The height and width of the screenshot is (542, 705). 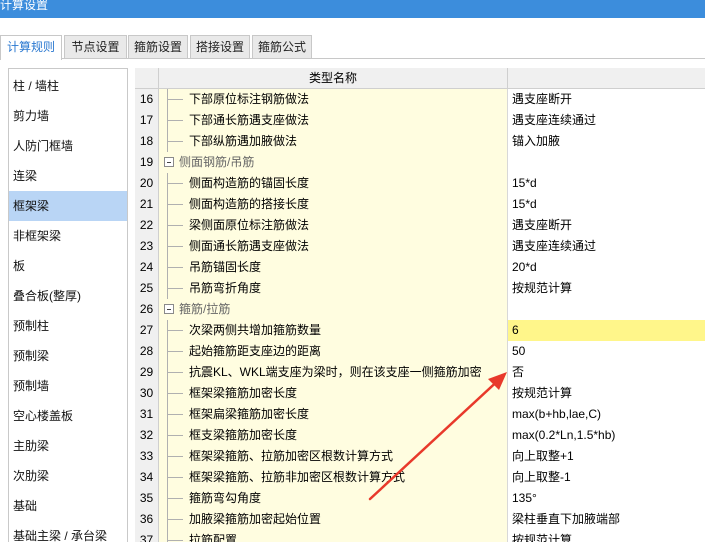 I want to click on row-number: 21, so click(x=147, y=204).